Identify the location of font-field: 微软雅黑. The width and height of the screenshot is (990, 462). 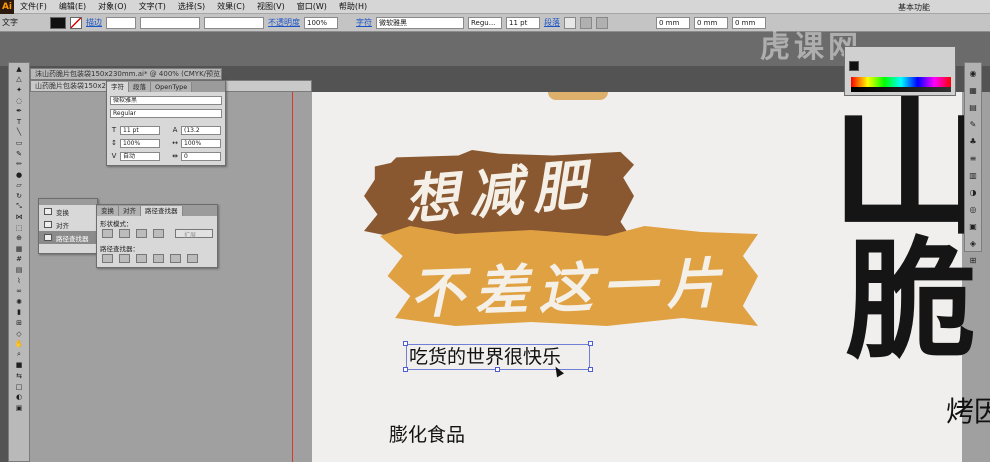
(420, 22).